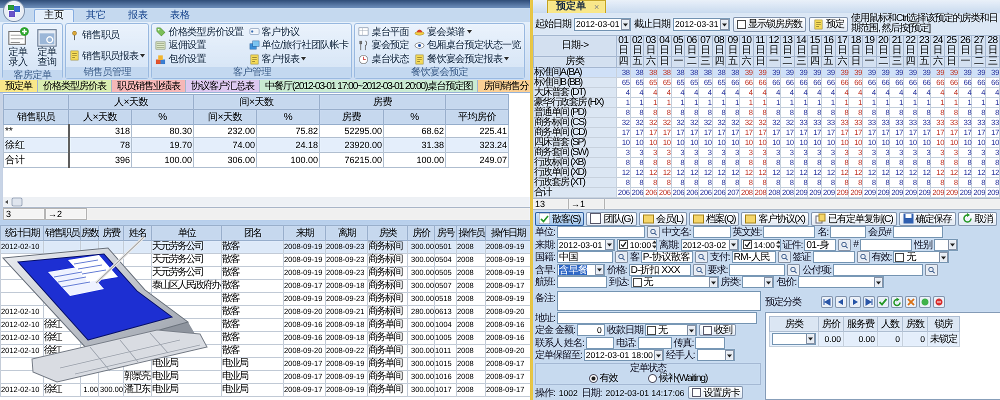 This screenshot has height=400, width=1000. What do you see at coordinates (149, 86) in the screenshot?
I see `document-tab: 职员销售业绩表` at bounding box center [149, 86].